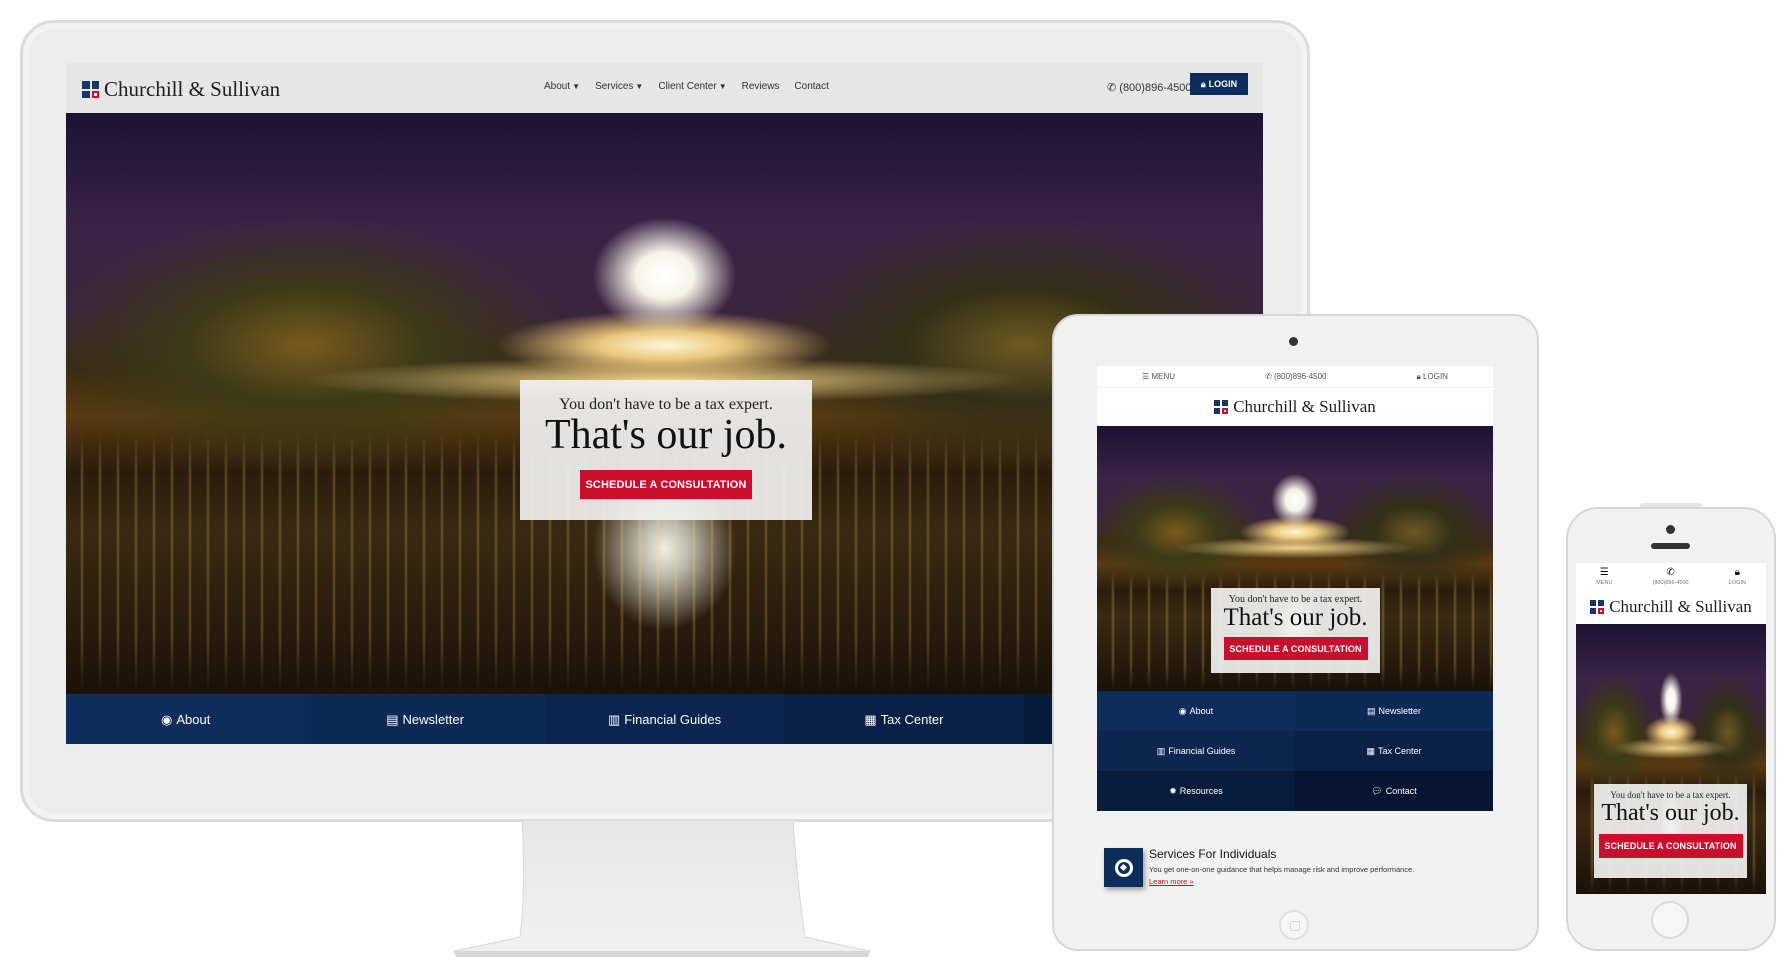 This screenshot has width=1792, height=980. What do you see at coordinates (1670, 920) in the screenshot?
I see `phone-home-button` at bounding box center [1670, 920].